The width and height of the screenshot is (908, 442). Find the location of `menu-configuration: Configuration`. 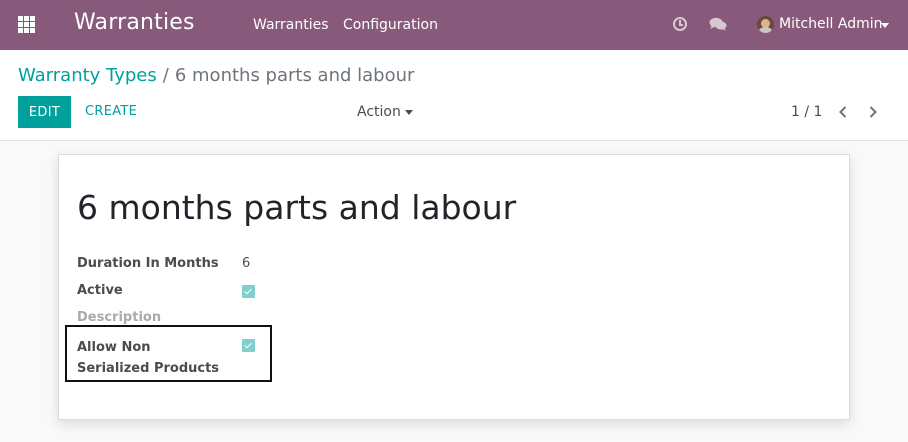

menu-configuration: Configuration is located at coordinates (390, 25).